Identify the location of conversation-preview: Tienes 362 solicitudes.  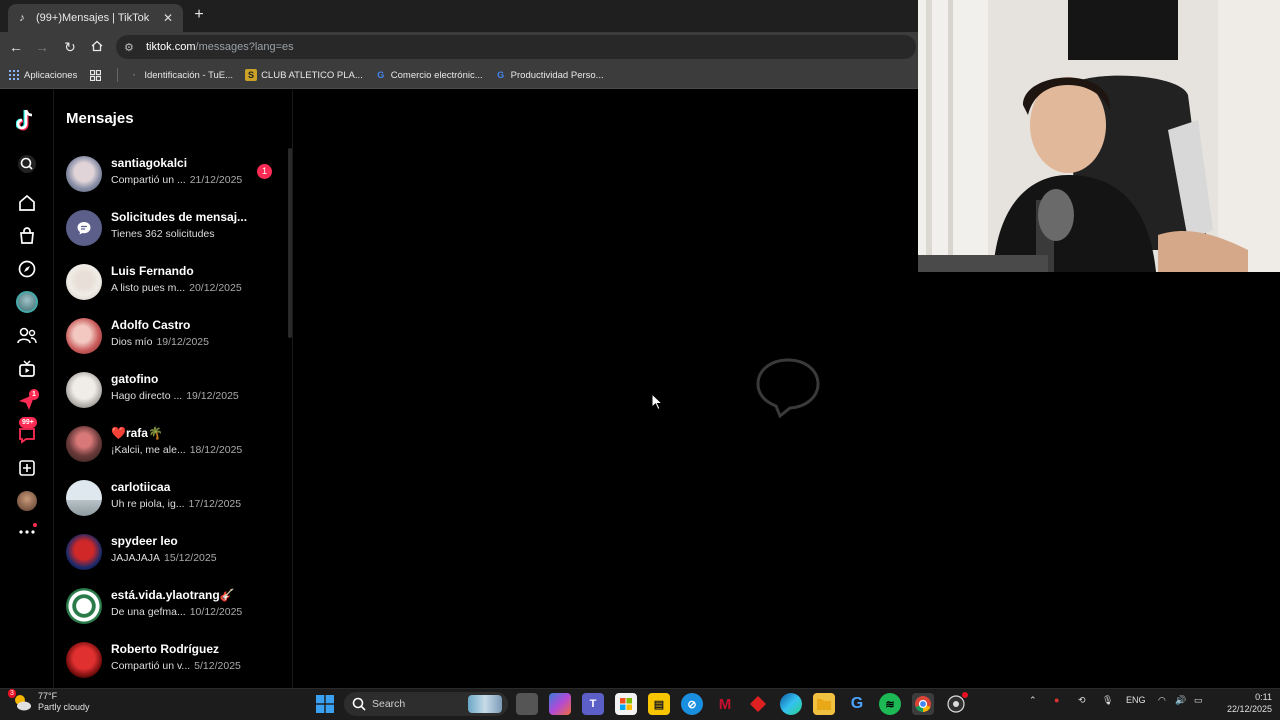
(163, 234).